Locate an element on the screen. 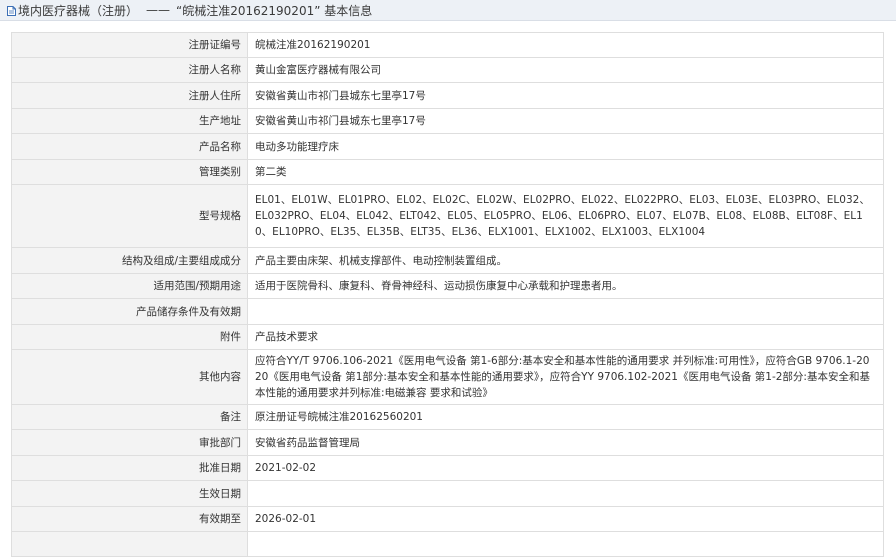 This screenshot has width=896, height=557. row-value: 适用于医院骨科、康复科、脊骨神经科、运动损伤康复中心承载和护理患者用。 is located at coordinates (565, 286).